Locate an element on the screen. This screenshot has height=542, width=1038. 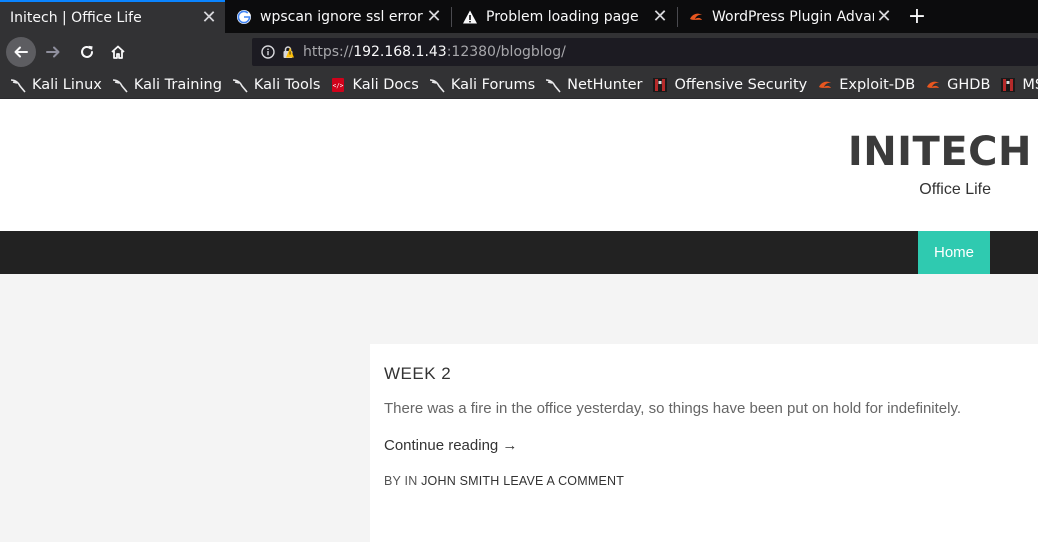
bookmark-msfu: MSFU is located at coordinates (1019, 85).